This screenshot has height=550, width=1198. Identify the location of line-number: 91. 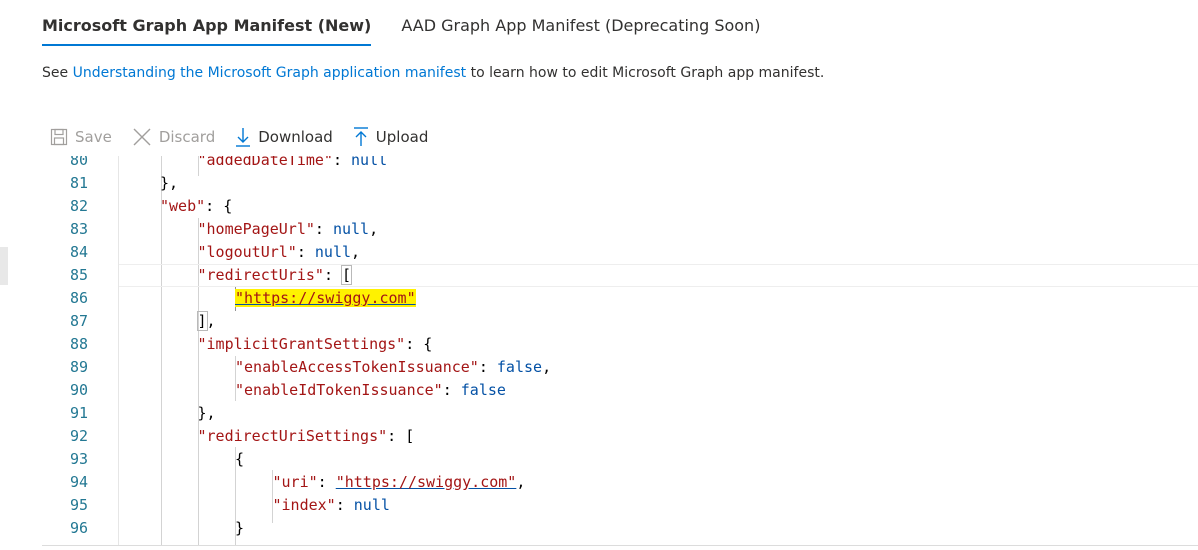
(78, 413).